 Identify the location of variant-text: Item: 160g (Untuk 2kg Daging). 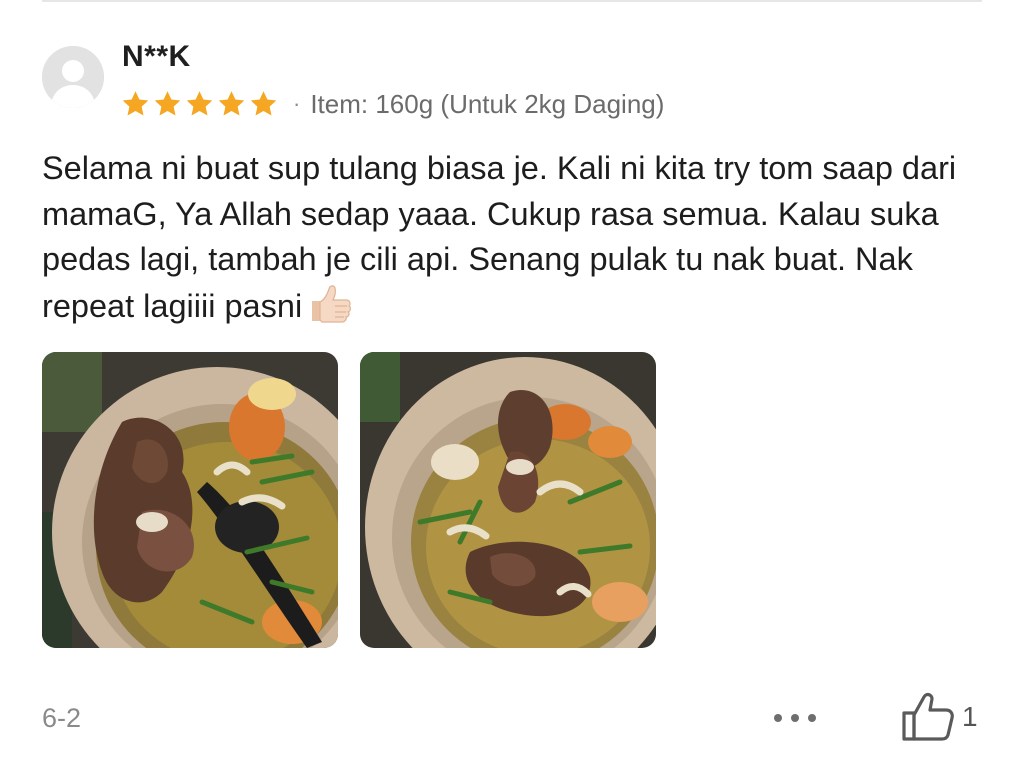
(487, 104).